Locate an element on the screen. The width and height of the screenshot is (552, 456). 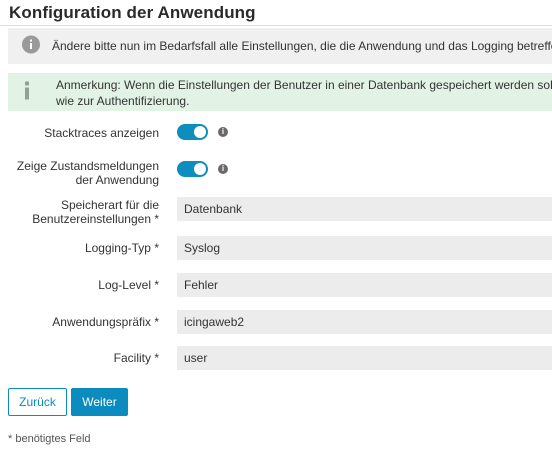
info-i-icon is located at coordinates (27, 92).